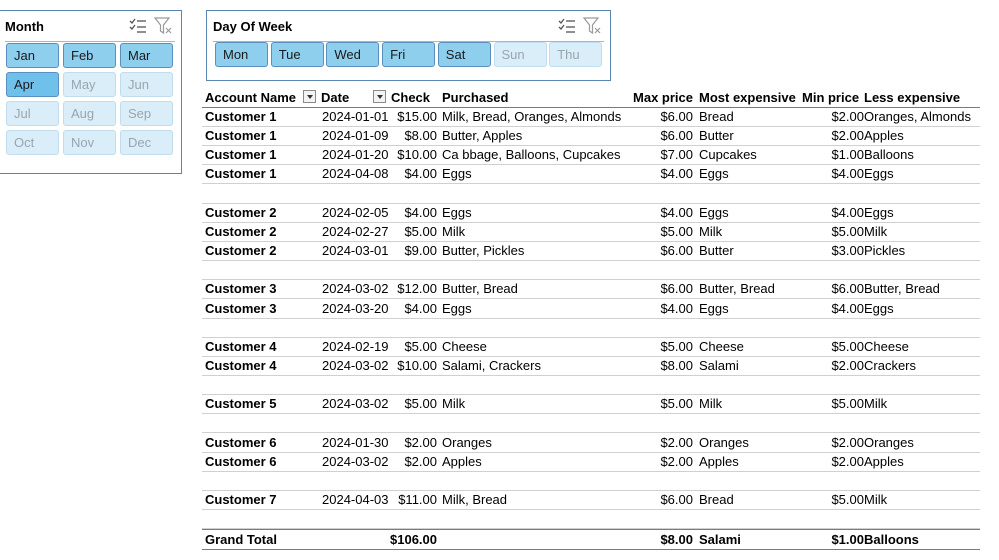 The width and height of the screenshot is (999, 560). What do you see at coordinates (663, 97) in the screenshot?
I see `header-max-price: Max price` at bounding box center [663, 97].